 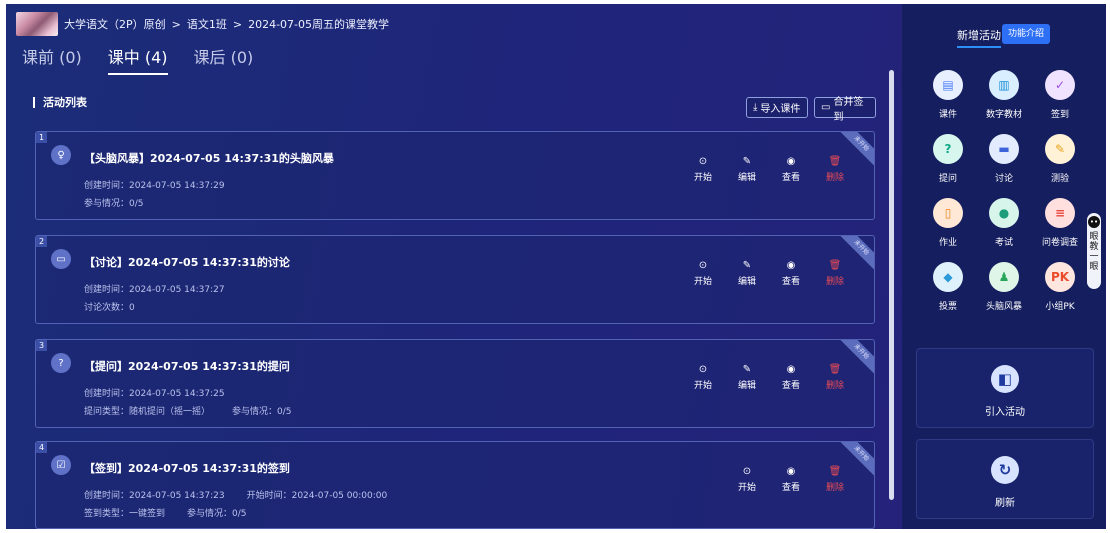 I want to click on new-activity-tab: 新增活动, so click(x=979, y=37).